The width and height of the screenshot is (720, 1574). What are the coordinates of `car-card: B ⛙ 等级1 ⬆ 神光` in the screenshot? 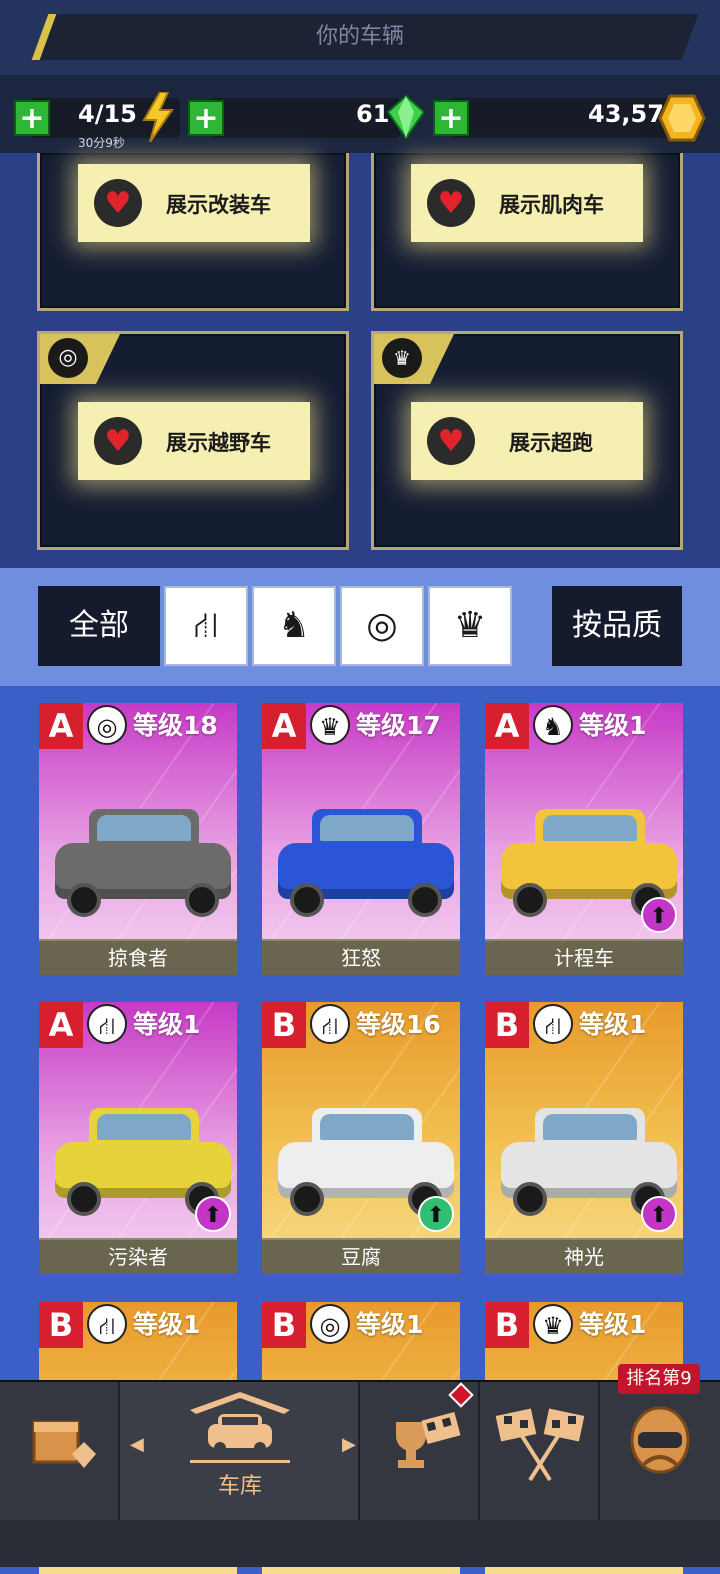 It's located at (584, 1138).